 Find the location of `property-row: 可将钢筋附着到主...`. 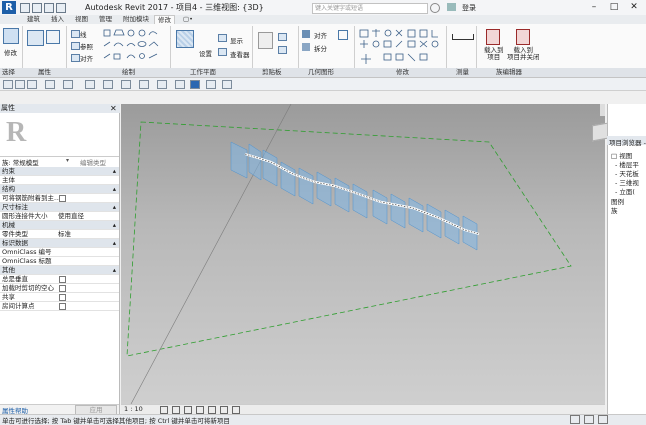

property-row: 可将钢筋附着到主... is located at coordinates (59, 198).